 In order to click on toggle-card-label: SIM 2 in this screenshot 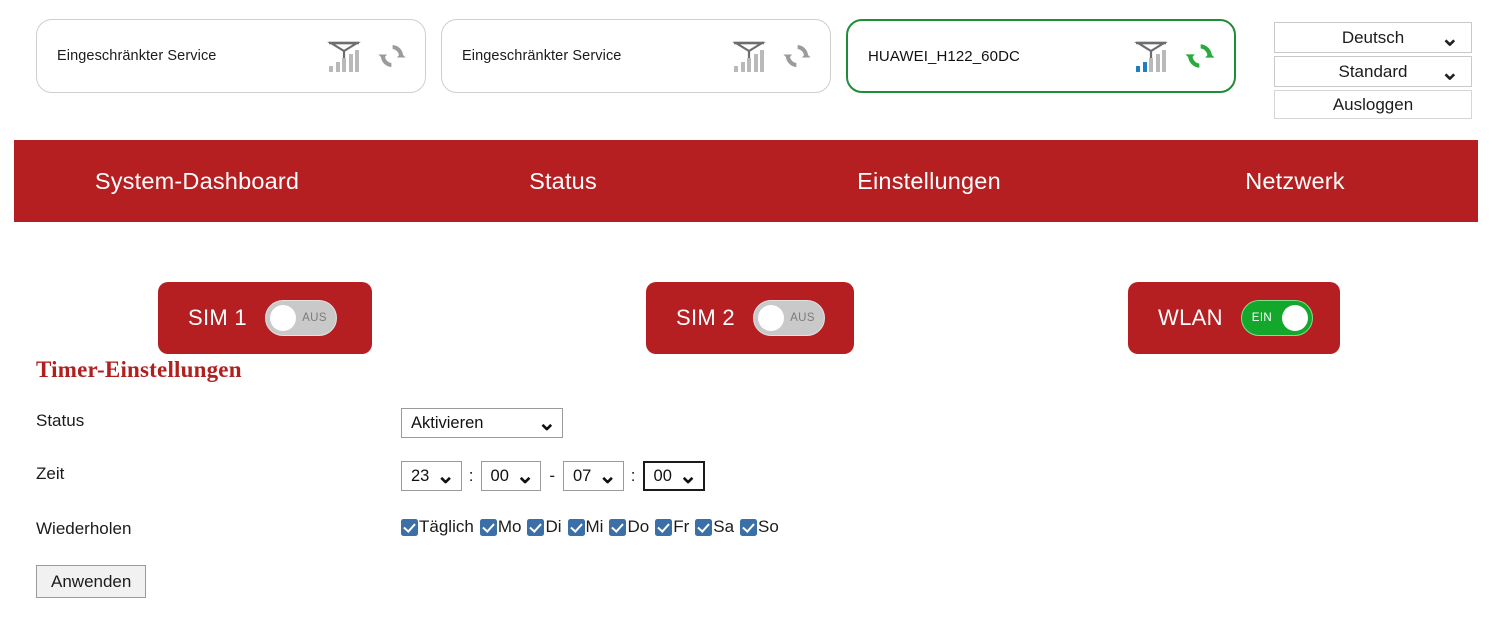, I will do `click(705, 317)`.